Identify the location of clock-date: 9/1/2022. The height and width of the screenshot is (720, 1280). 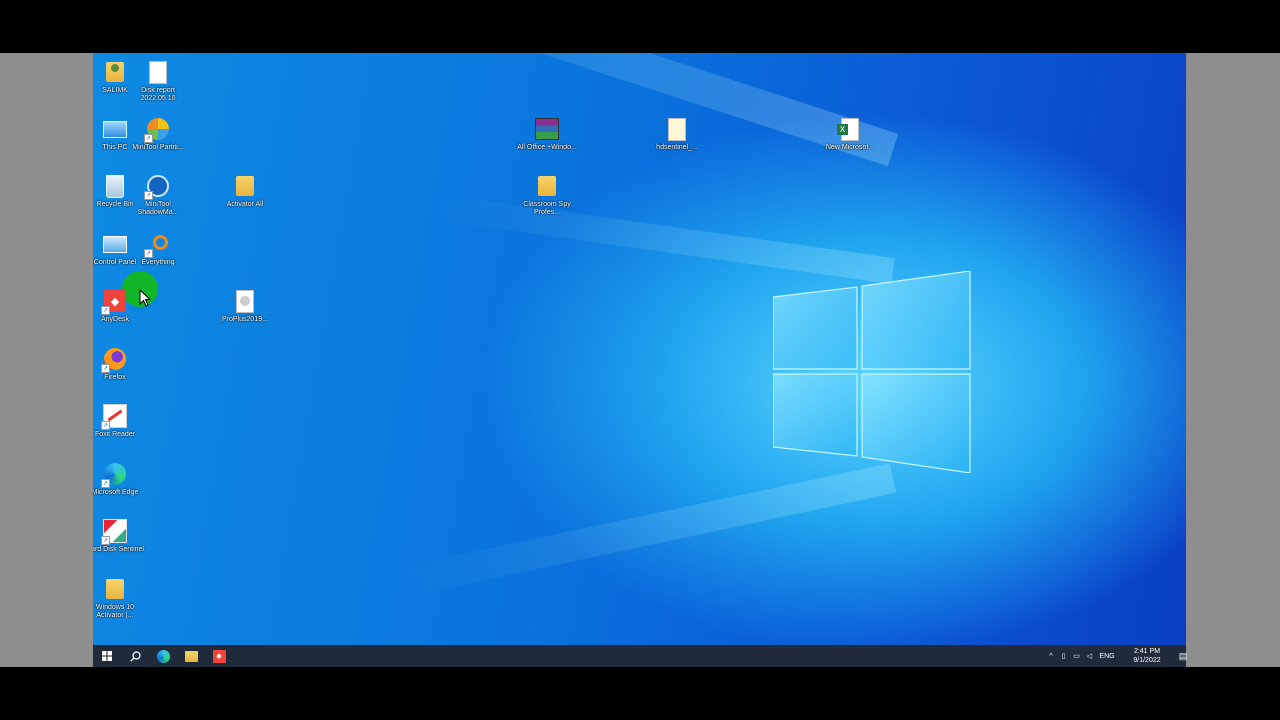
(1147, 660).